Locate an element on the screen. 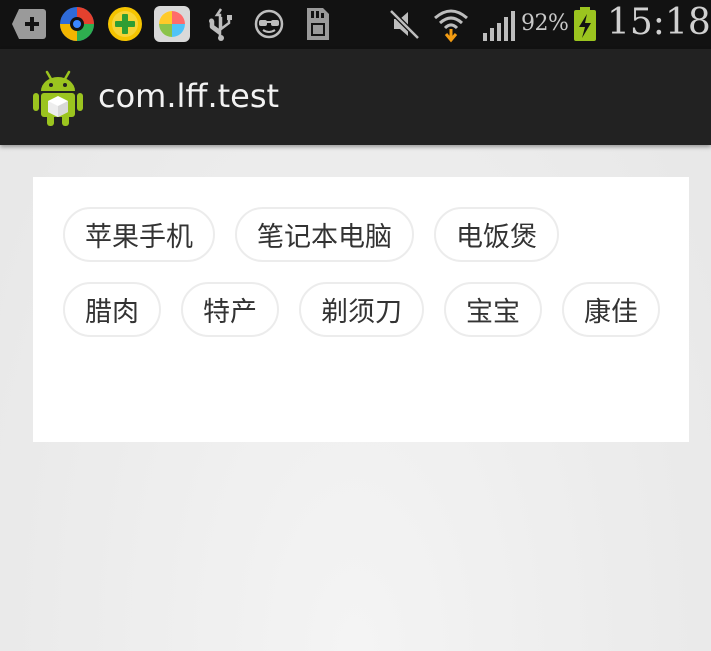 The height and width of the screenshot is (651, 711). tag-item: 笔记本电脑 is located at coordinates (324, 234).